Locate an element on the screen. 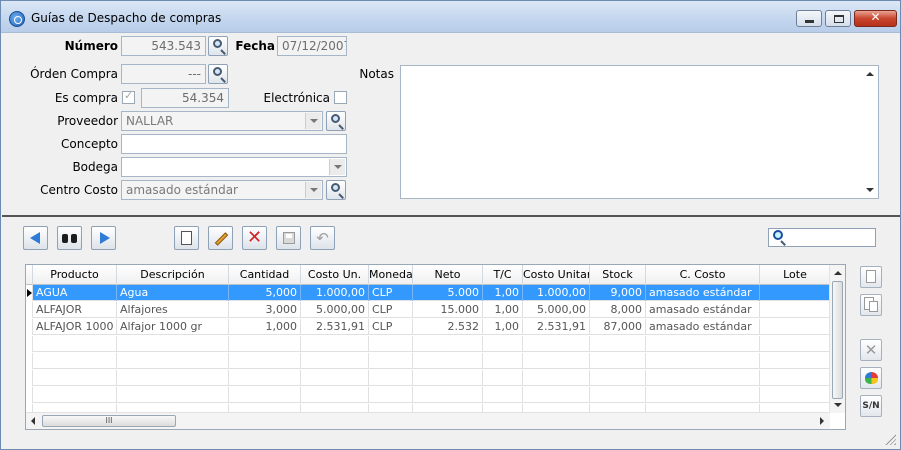 The image size is (901, 450). notas-scrollbar is located at coordinates (870, 132).